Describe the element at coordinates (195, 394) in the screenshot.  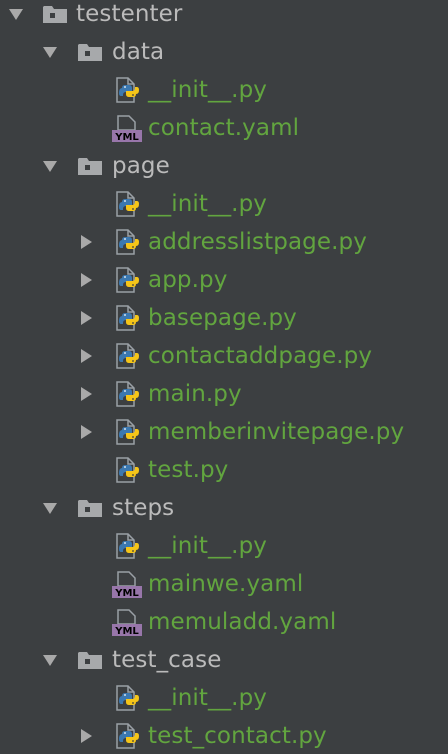
I see `tree-item-label: main.py` at that location.